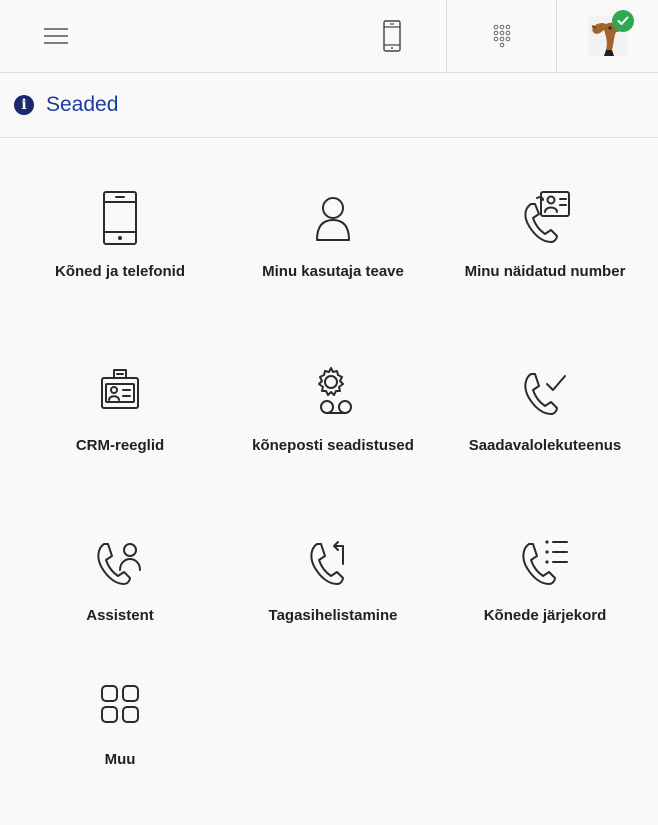 The height and width of the screenshot is (825, 658). What do you see at coordinates (120, 251) in the screenshot?
I see `tile-calls-and-phones: Kõned ja telefonid` at bounding box center [120, 251].